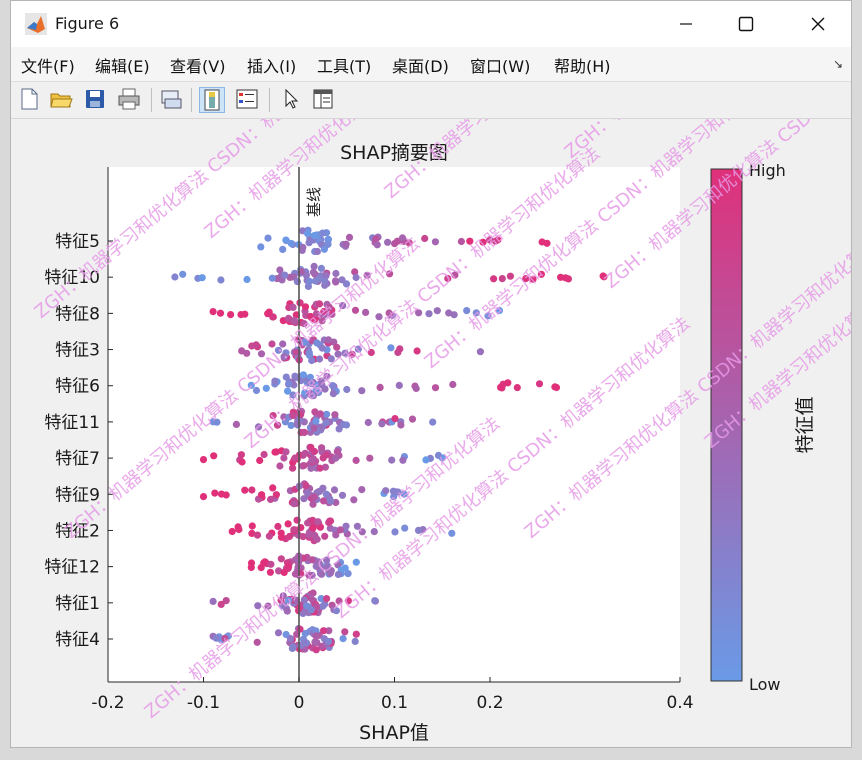 This screenshot has width=862, height=760. I want to click on print-button, so click(130, 100).